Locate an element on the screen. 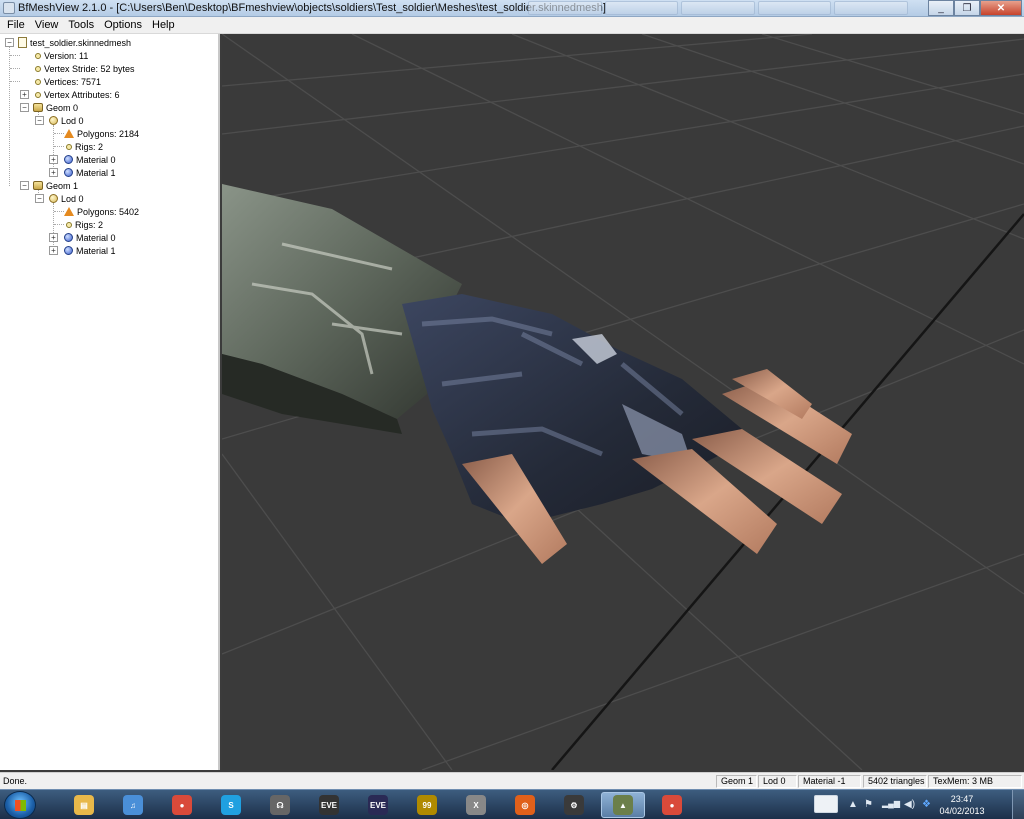  tree-node-polygons: Polygons: 5402 is located at coordinates (101, 211).